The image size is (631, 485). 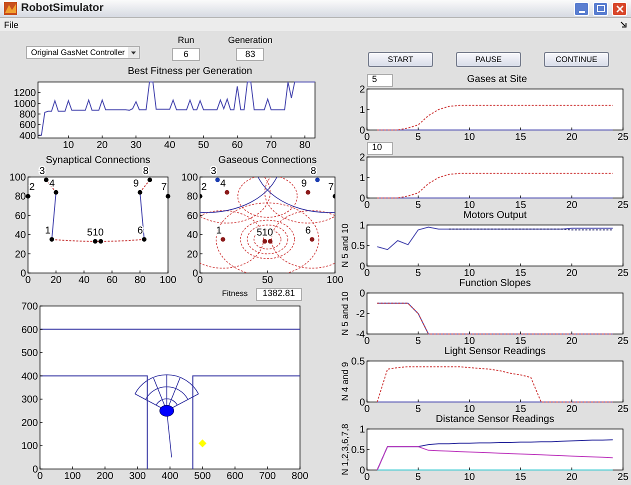 What do you see at coordinates (400, 59) in the screenshot?
I see `control-button: START` at bounding box center [400, 59].